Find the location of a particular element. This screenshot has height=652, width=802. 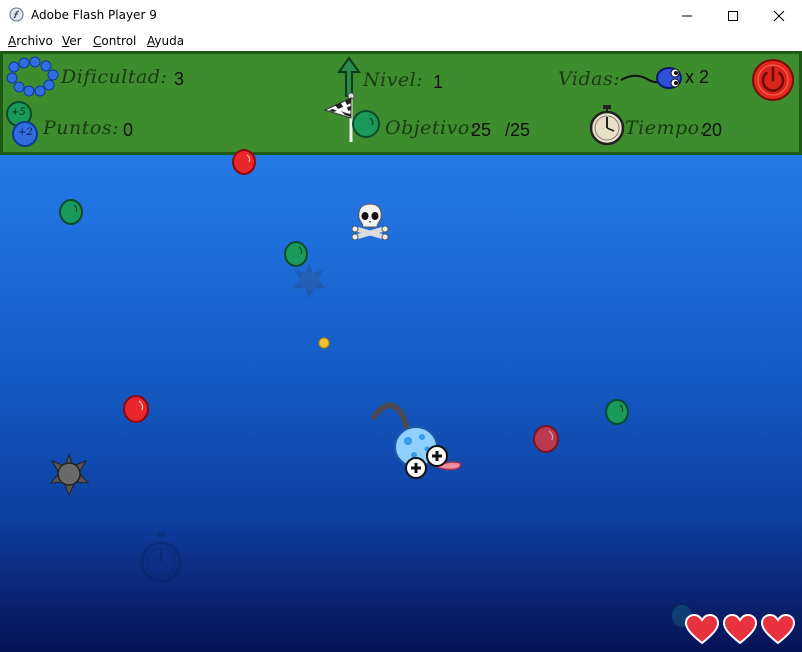

menu-bar: Archivo Ver Control Ayuda is located at coordinates (401, 41).